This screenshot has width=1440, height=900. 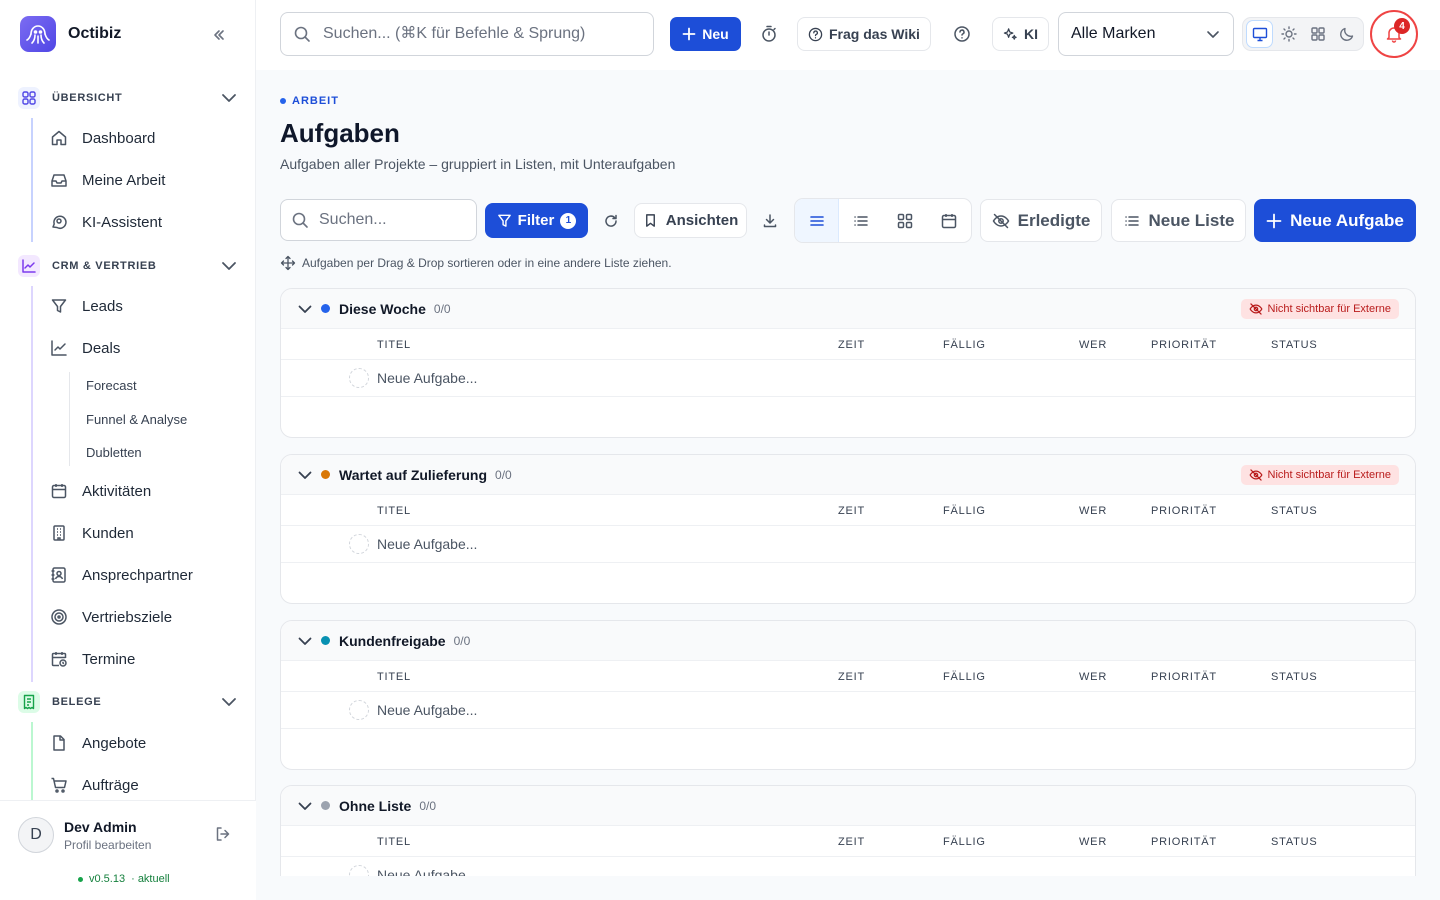 I want to click on timer-icon, so click(x=769, y=34).